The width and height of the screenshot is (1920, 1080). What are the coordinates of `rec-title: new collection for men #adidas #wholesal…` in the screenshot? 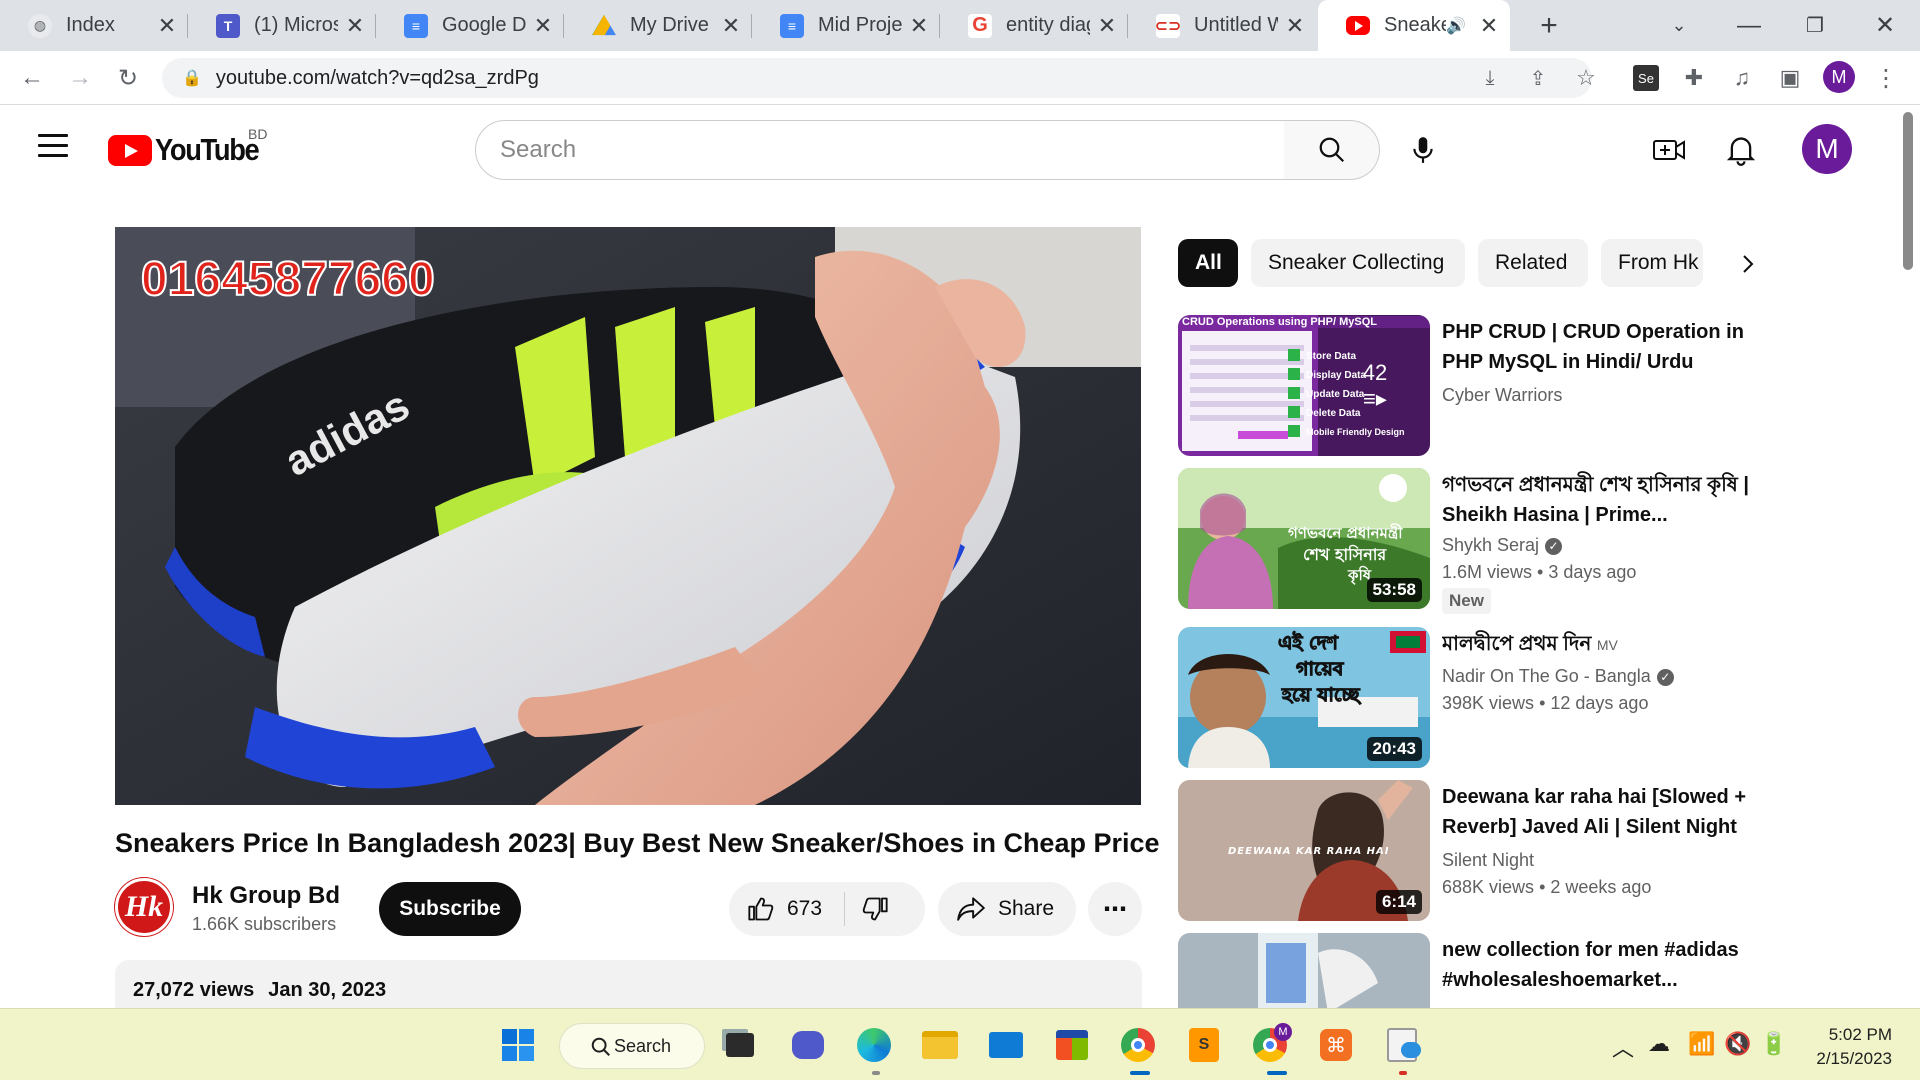 It's located at (1597, 965).